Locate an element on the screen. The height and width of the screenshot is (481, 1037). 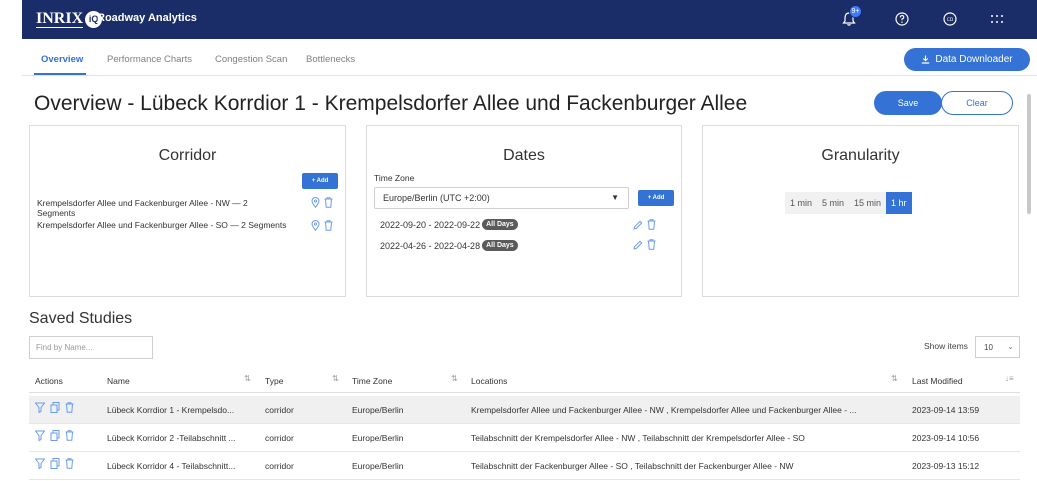
date-range: 2022-04-26 - 2022-04-28 is located at coordinates (430, 245).